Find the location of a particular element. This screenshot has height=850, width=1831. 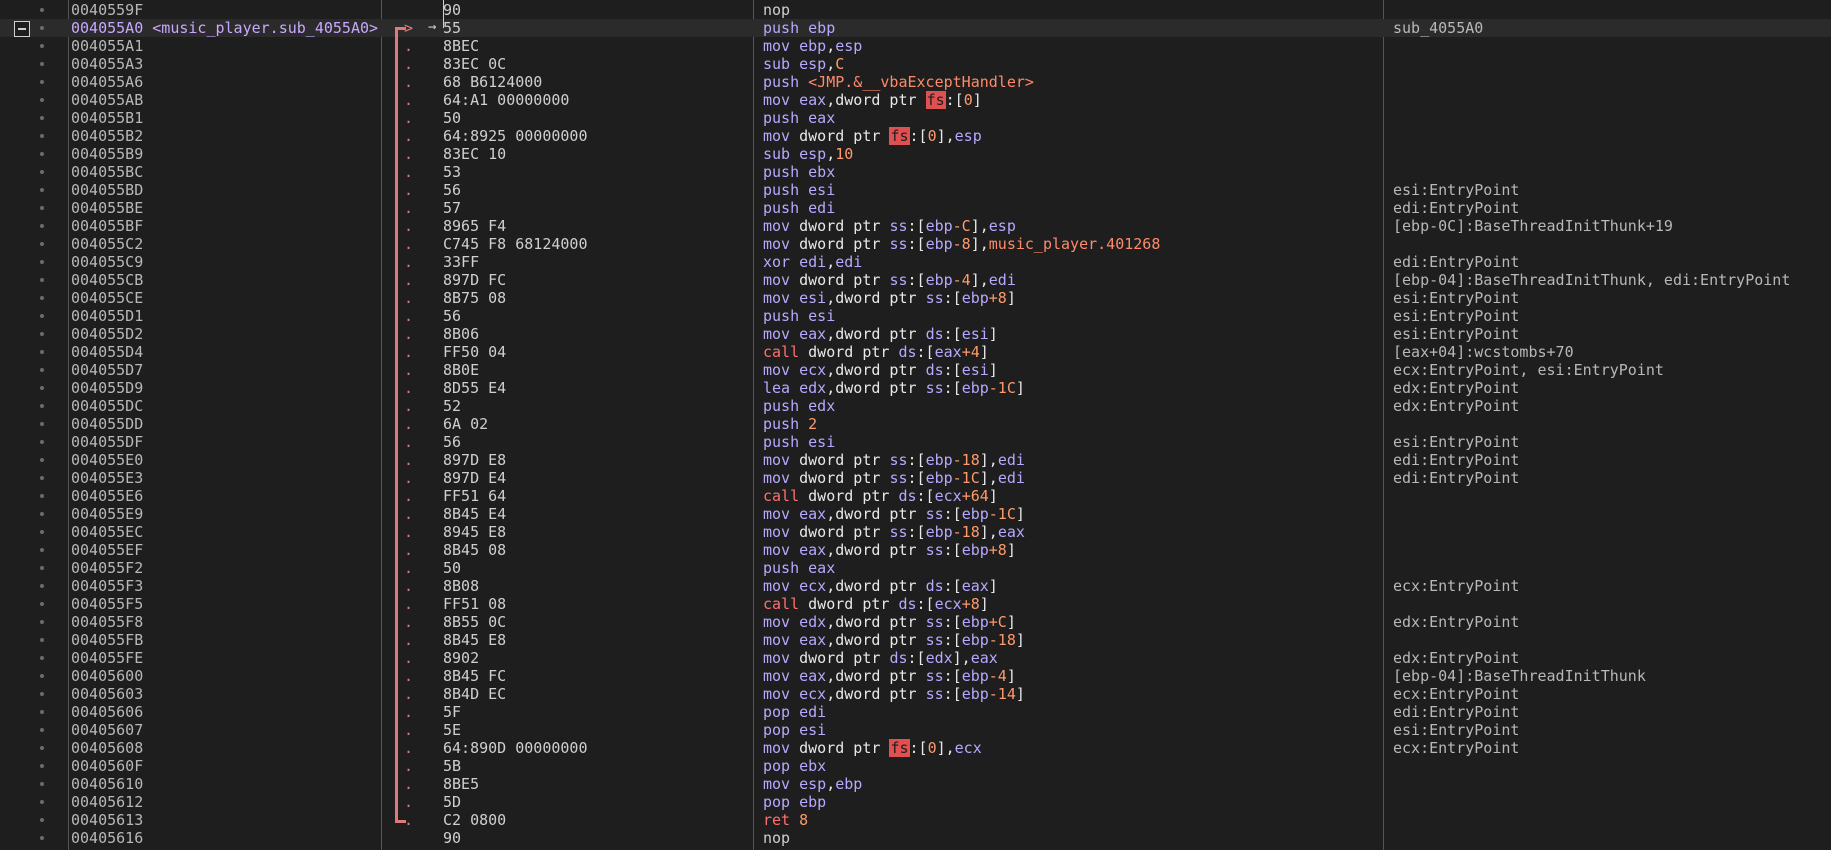

address-cell: 004055E9 is located at coordinates (227, 514).